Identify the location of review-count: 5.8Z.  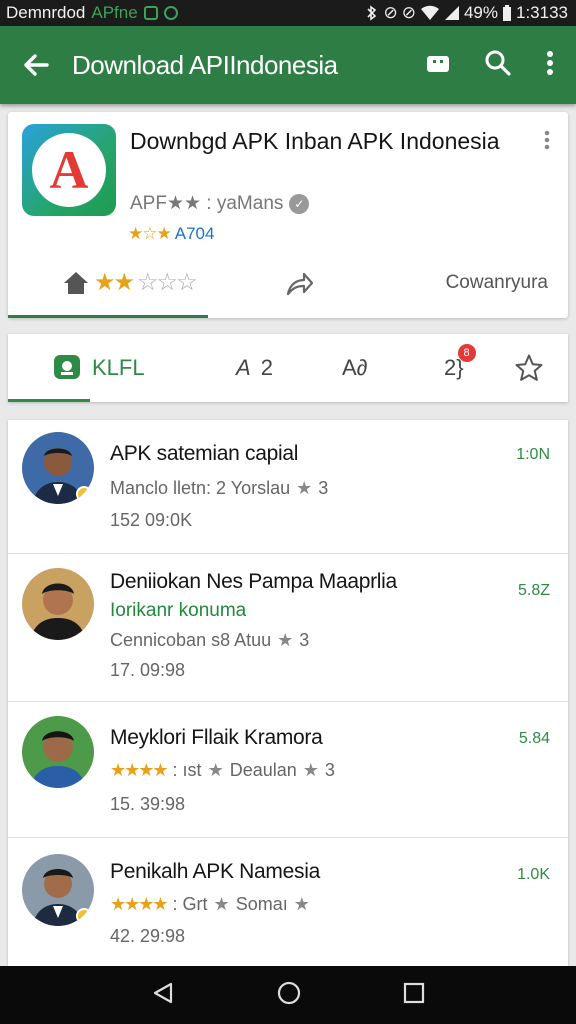
(533, 590).